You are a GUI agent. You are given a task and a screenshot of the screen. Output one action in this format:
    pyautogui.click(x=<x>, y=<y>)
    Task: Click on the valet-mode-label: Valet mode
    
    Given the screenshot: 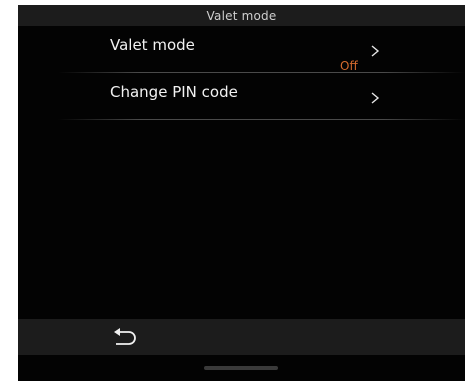 What is the action you would take?
    pyautogui.click(x=152, y=45)
    